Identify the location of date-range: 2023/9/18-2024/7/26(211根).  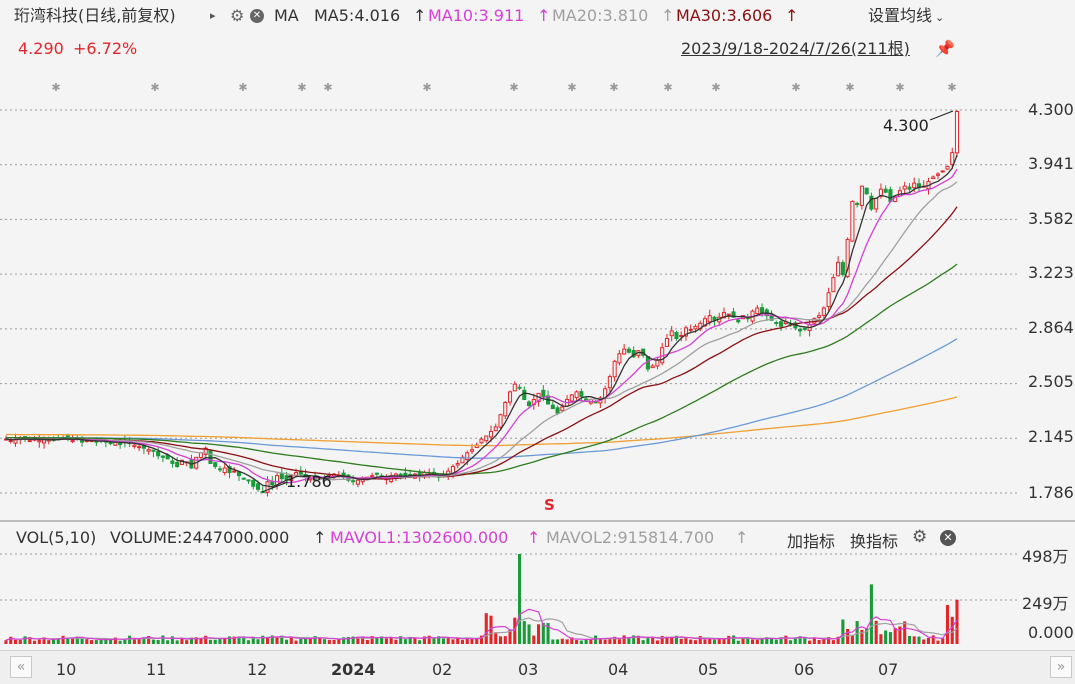
(795, 49).